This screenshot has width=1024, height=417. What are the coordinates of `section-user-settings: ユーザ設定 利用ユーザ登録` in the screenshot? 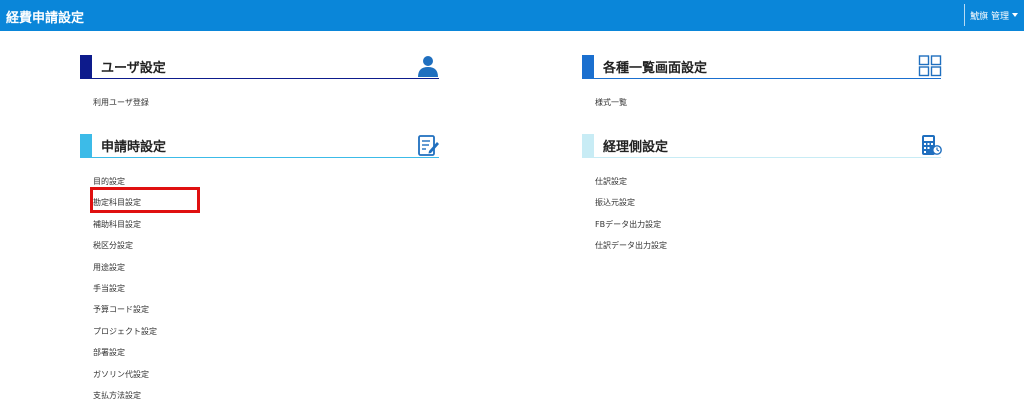 It's located at (260, 84).